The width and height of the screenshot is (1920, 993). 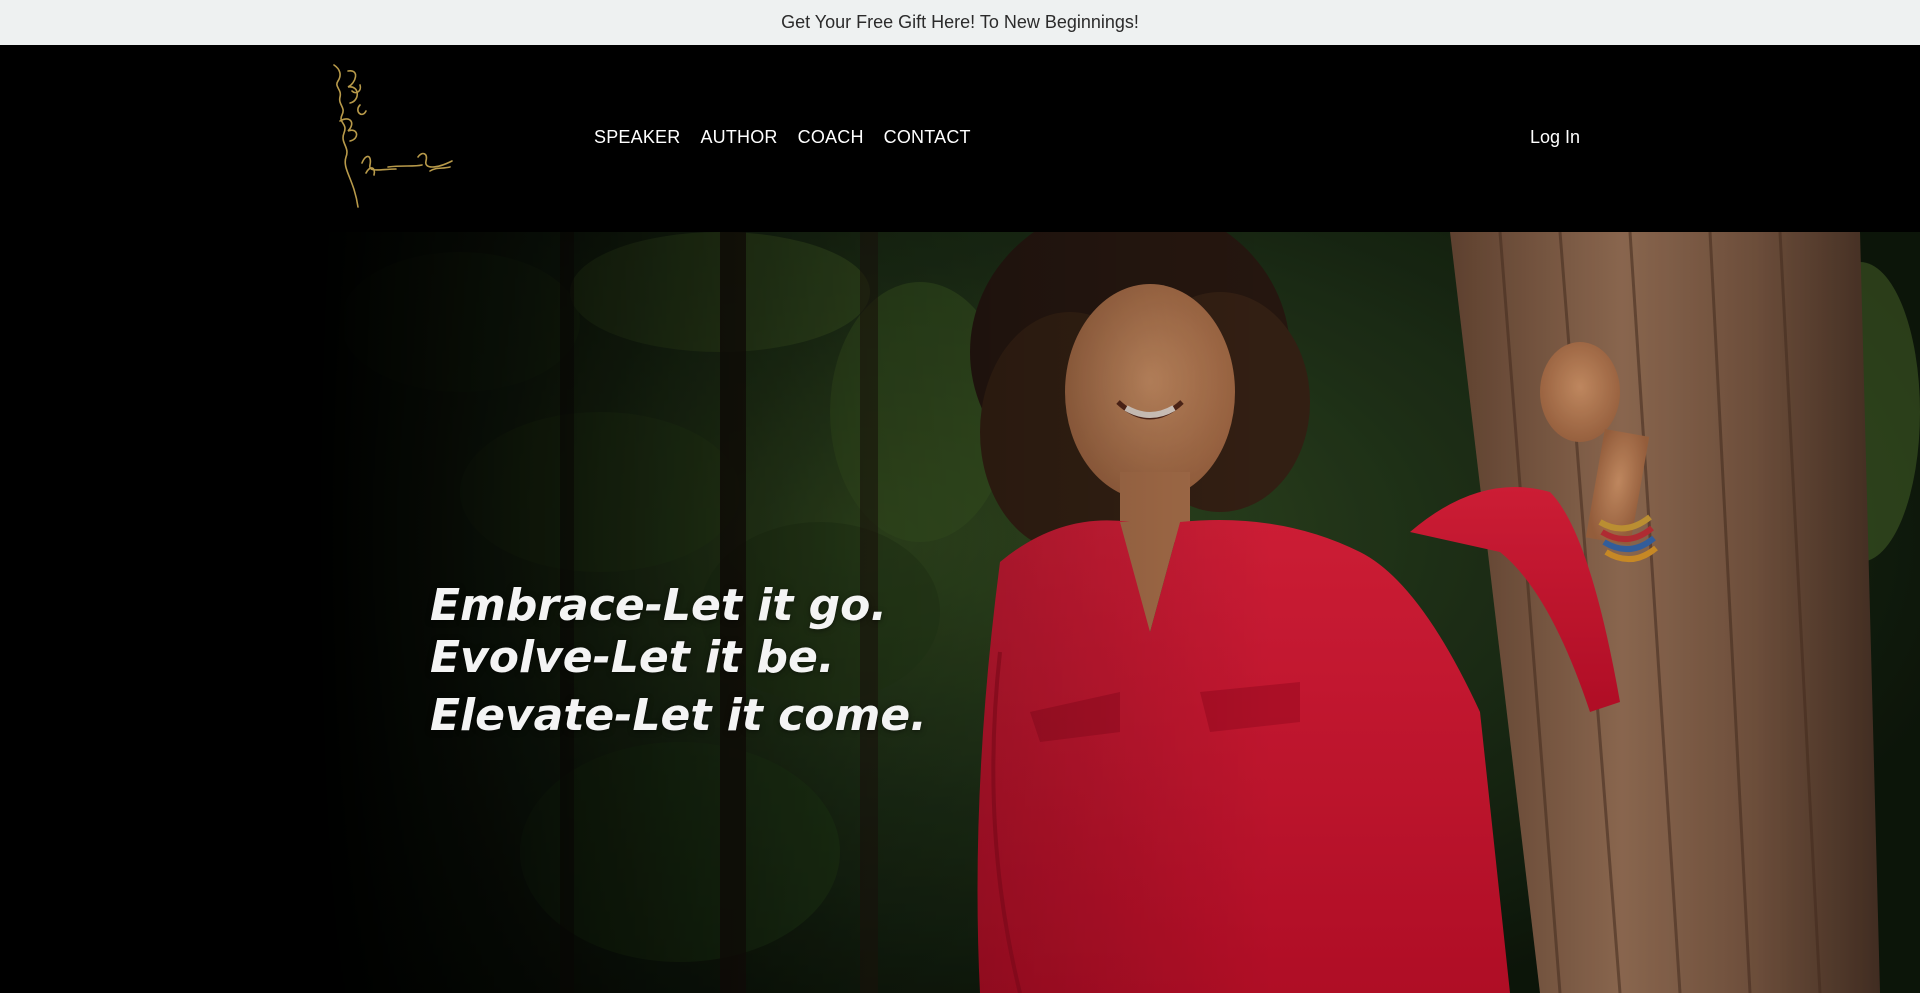 I want to click on hero-line-1: Embrace-Let it go., so click(x=659, y=605).